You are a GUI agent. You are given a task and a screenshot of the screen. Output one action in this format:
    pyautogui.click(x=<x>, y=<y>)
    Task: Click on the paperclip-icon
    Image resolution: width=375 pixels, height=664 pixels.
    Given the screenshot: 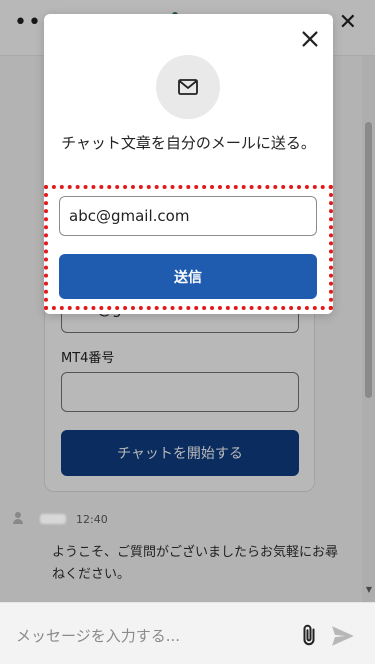 What is the action you would take?
    pyautogui.click(x=309, y=635)
    